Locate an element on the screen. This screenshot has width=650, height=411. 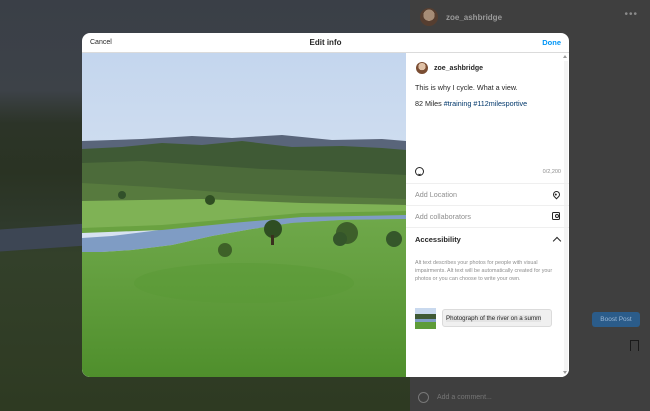
accessibility-toggle: Accessibility is located at coordinates (488, 239).